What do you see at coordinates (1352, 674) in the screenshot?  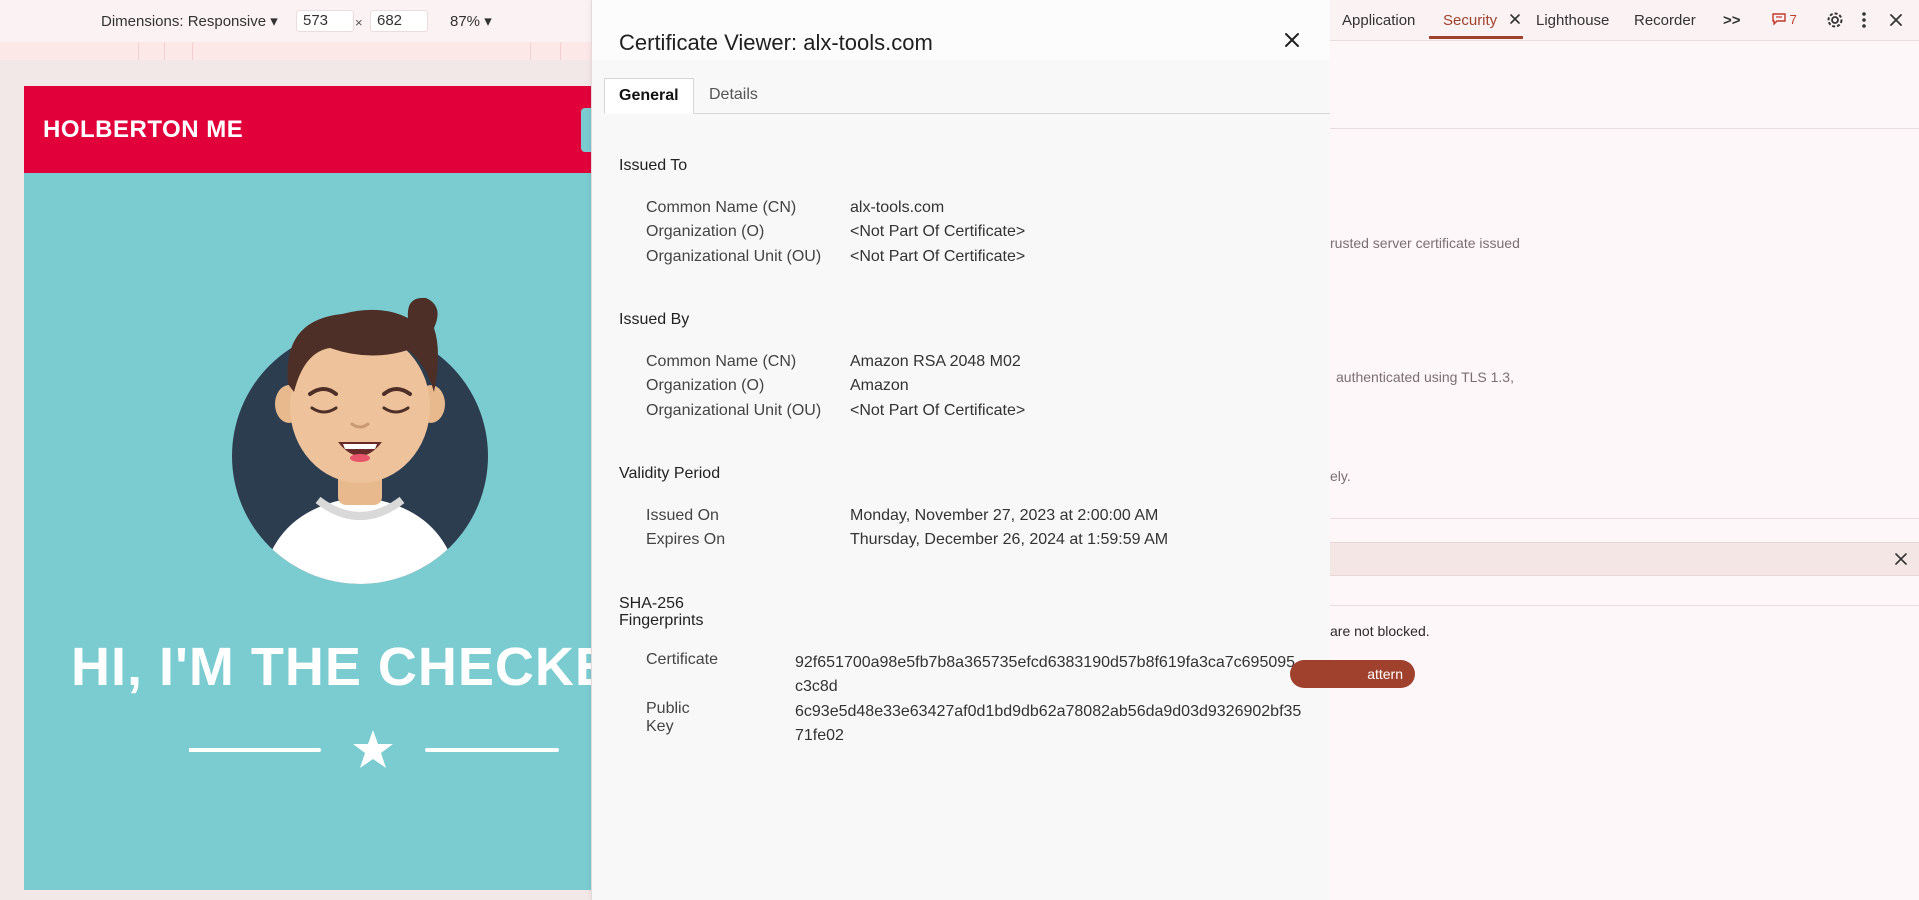 I see `pattern-button: attern` at bounding box center [1352, 674].